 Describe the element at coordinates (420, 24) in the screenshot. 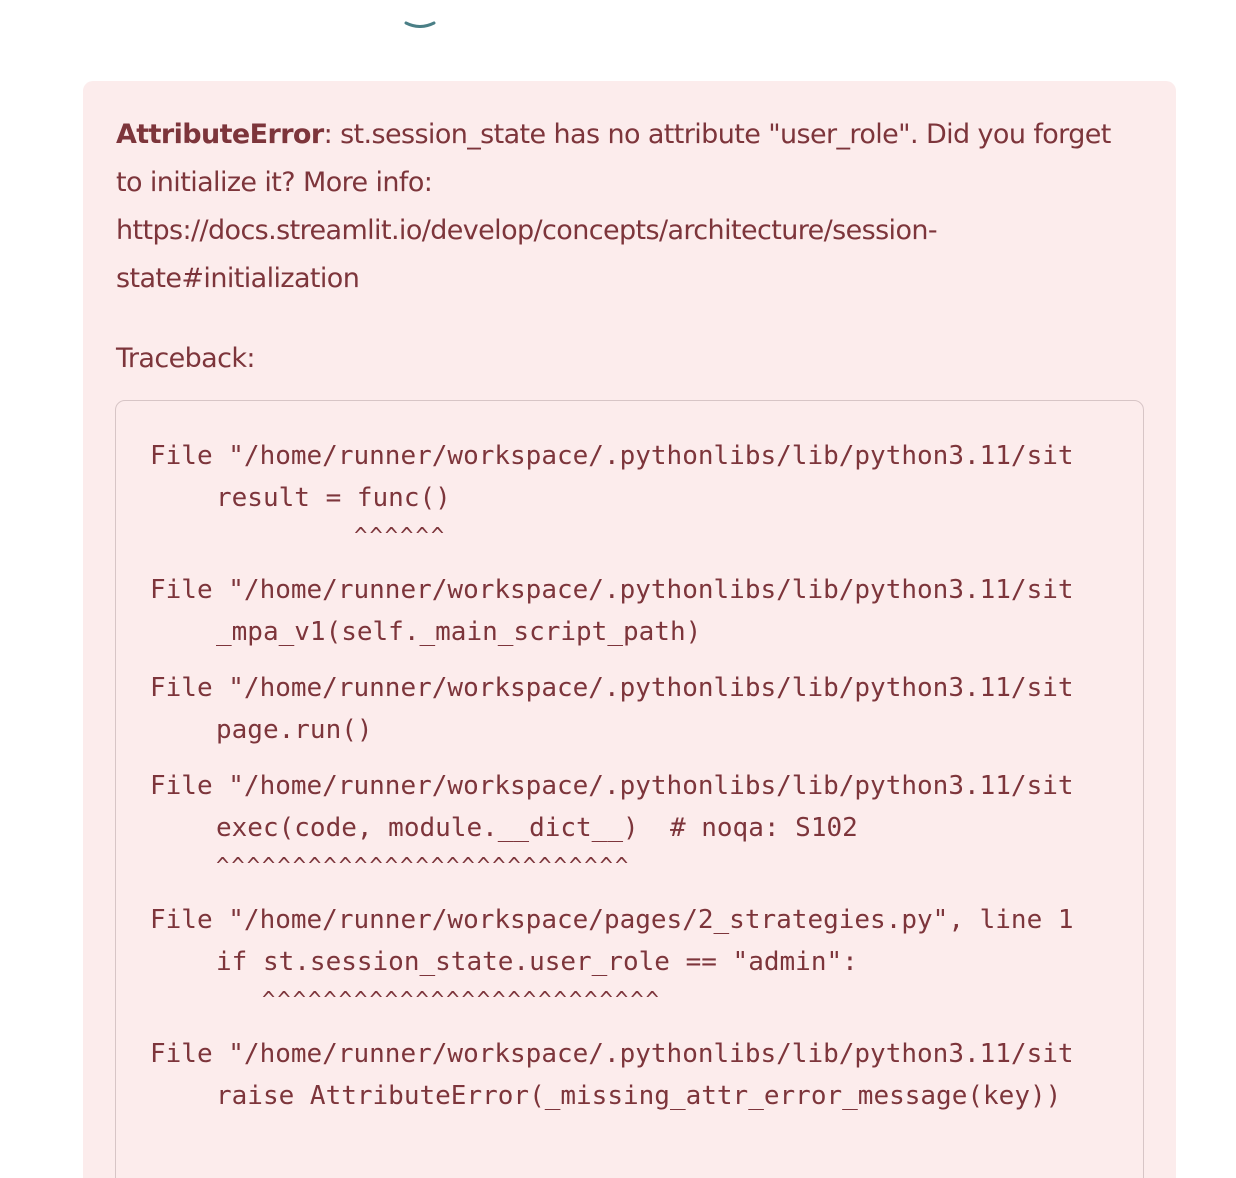

I see `spinner-arc-icon` at that location.